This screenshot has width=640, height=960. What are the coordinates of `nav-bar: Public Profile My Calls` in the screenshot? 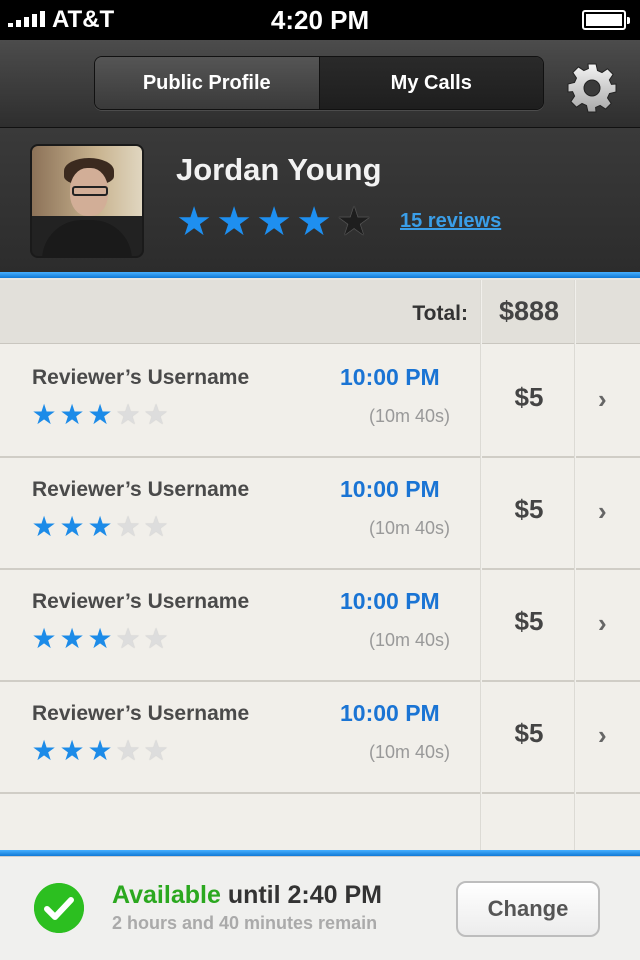 It's located at (320, 84).